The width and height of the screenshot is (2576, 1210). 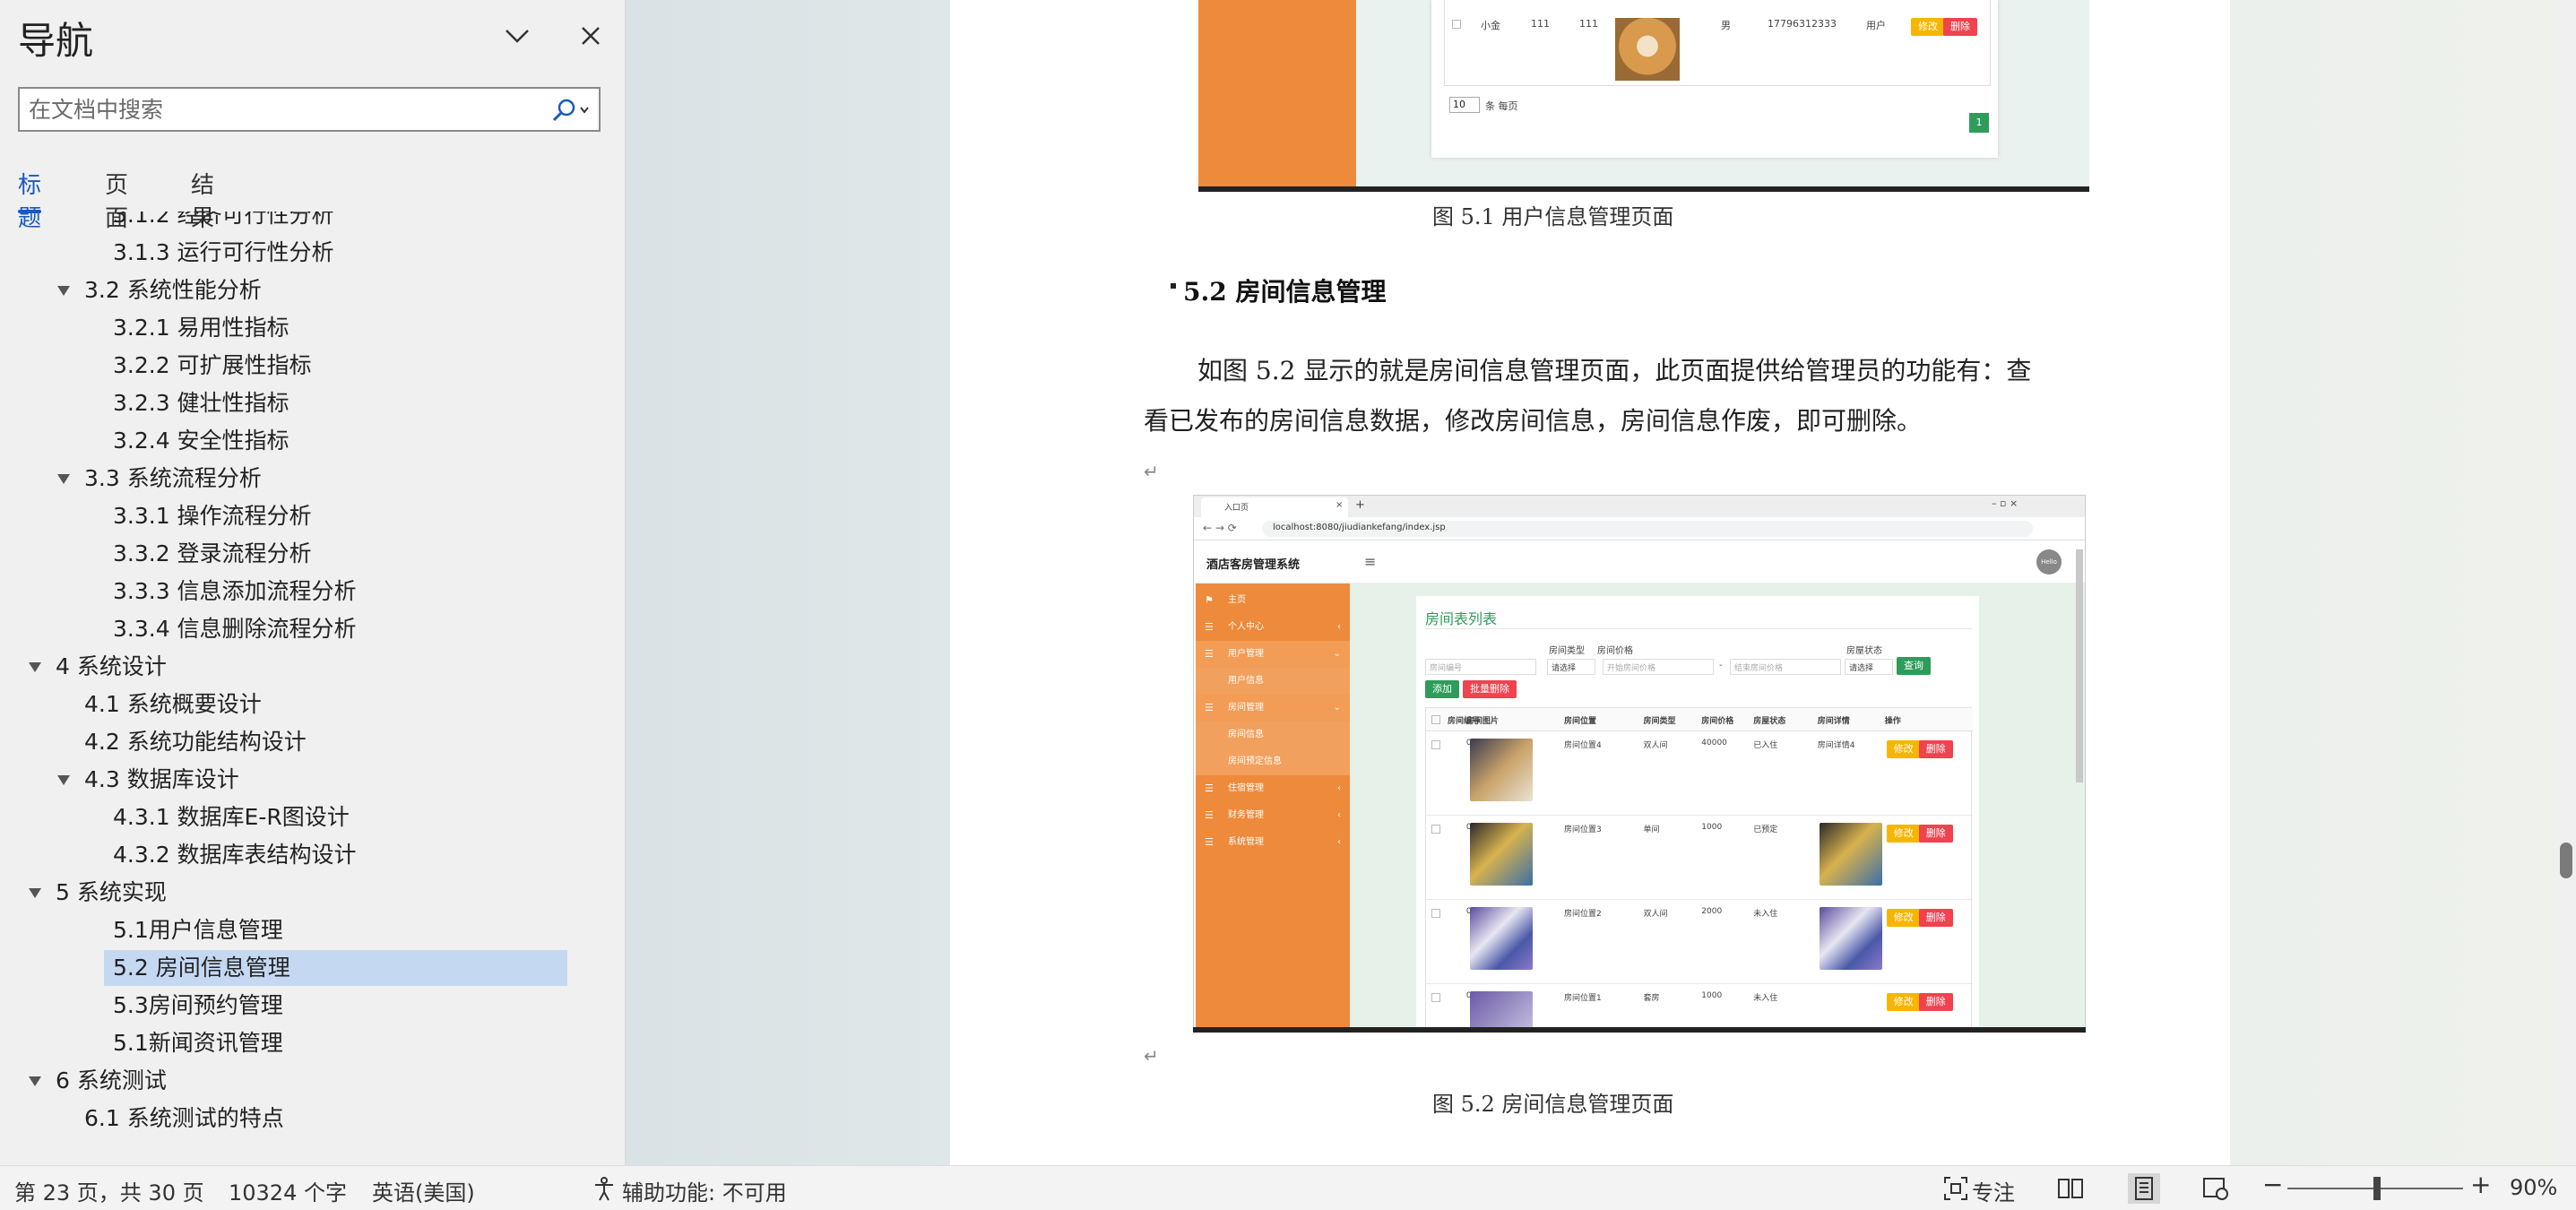 What do you see at coordinates (235, 591) in the screenshot?
I see `nav-heading-item: 3.3.3 信息添加流程分析` at bounding box center [235, 591].